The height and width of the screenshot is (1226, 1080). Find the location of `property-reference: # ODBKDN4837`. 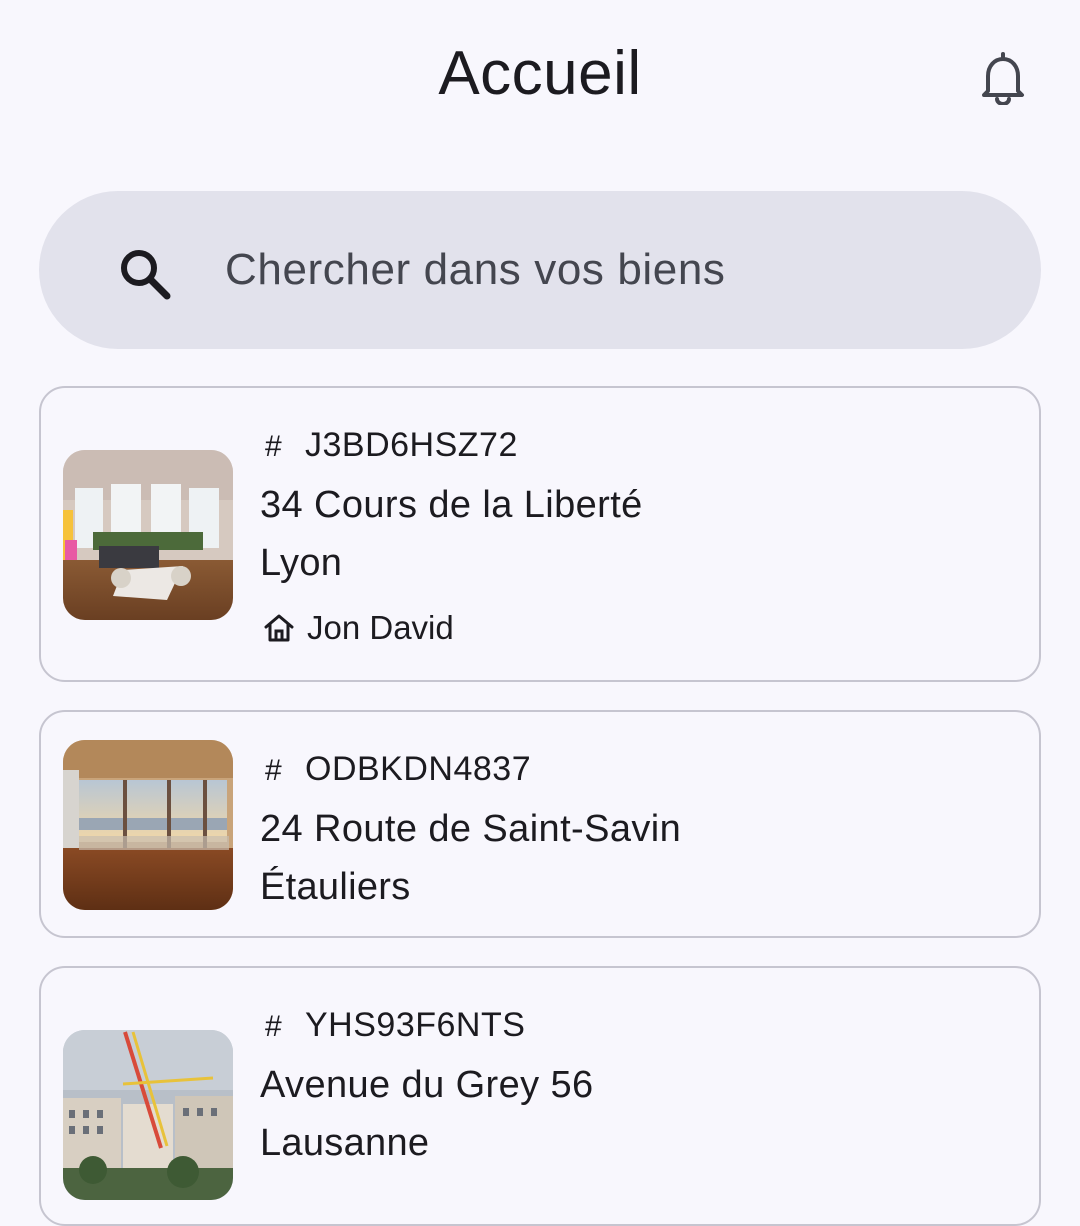

property-reference: # ODBKDN4837 is located at coordinates (398, 769).